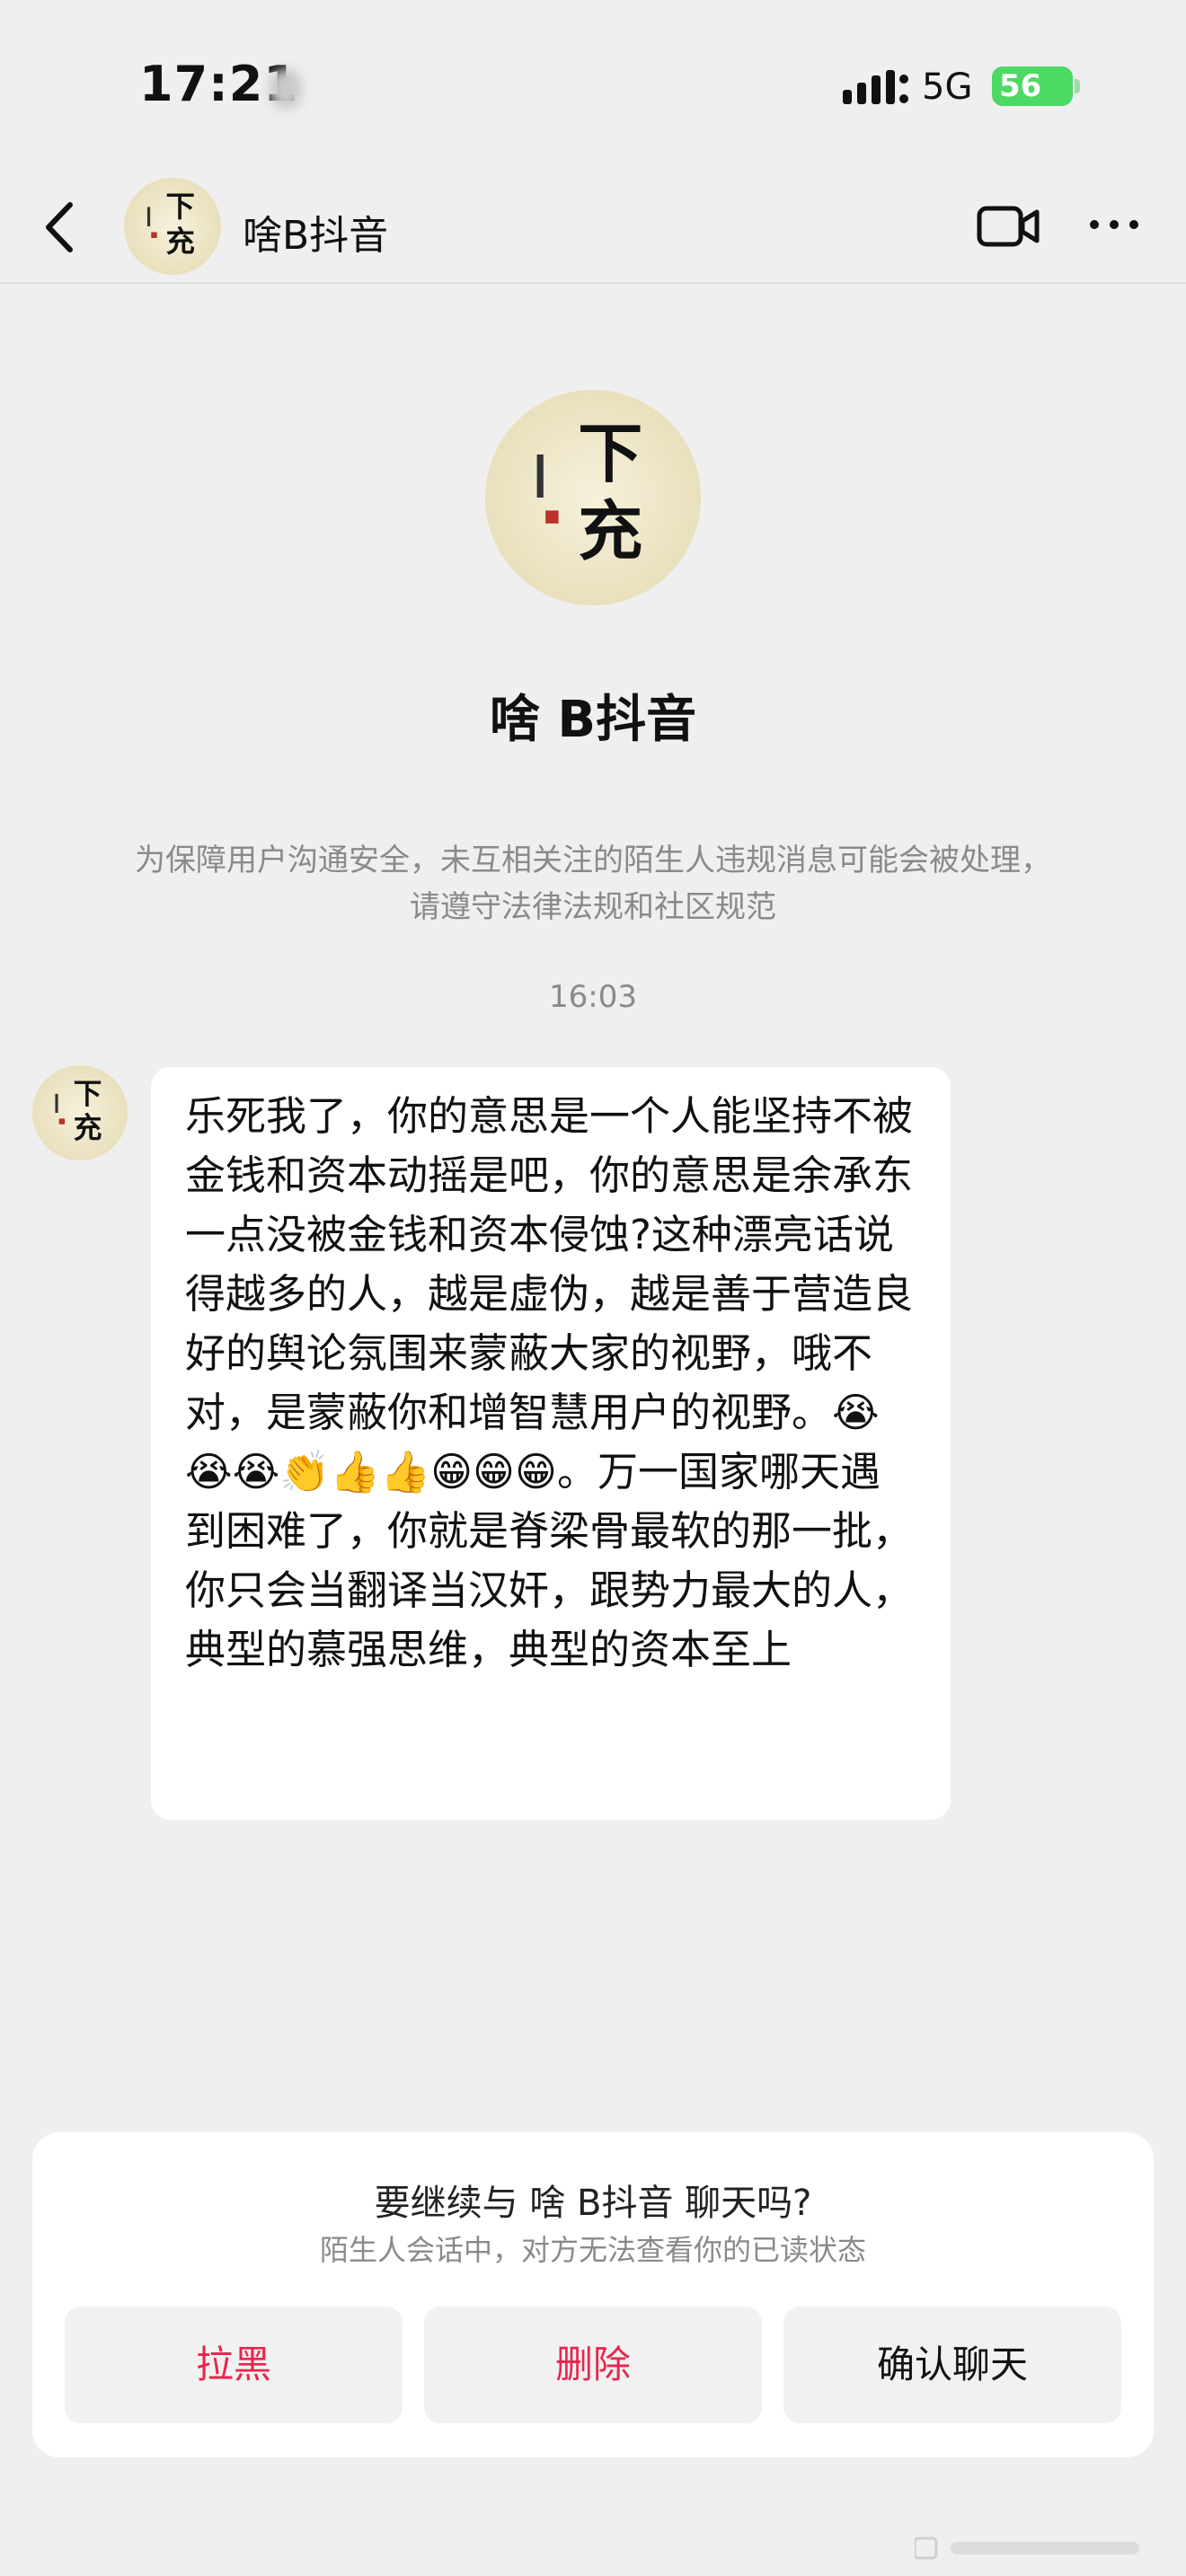 This screenshot has width=1186, height=2576. Describe the element at coordinates (315, 231) in the screenshot. I see `header-title: 啥B抖音` at that location.